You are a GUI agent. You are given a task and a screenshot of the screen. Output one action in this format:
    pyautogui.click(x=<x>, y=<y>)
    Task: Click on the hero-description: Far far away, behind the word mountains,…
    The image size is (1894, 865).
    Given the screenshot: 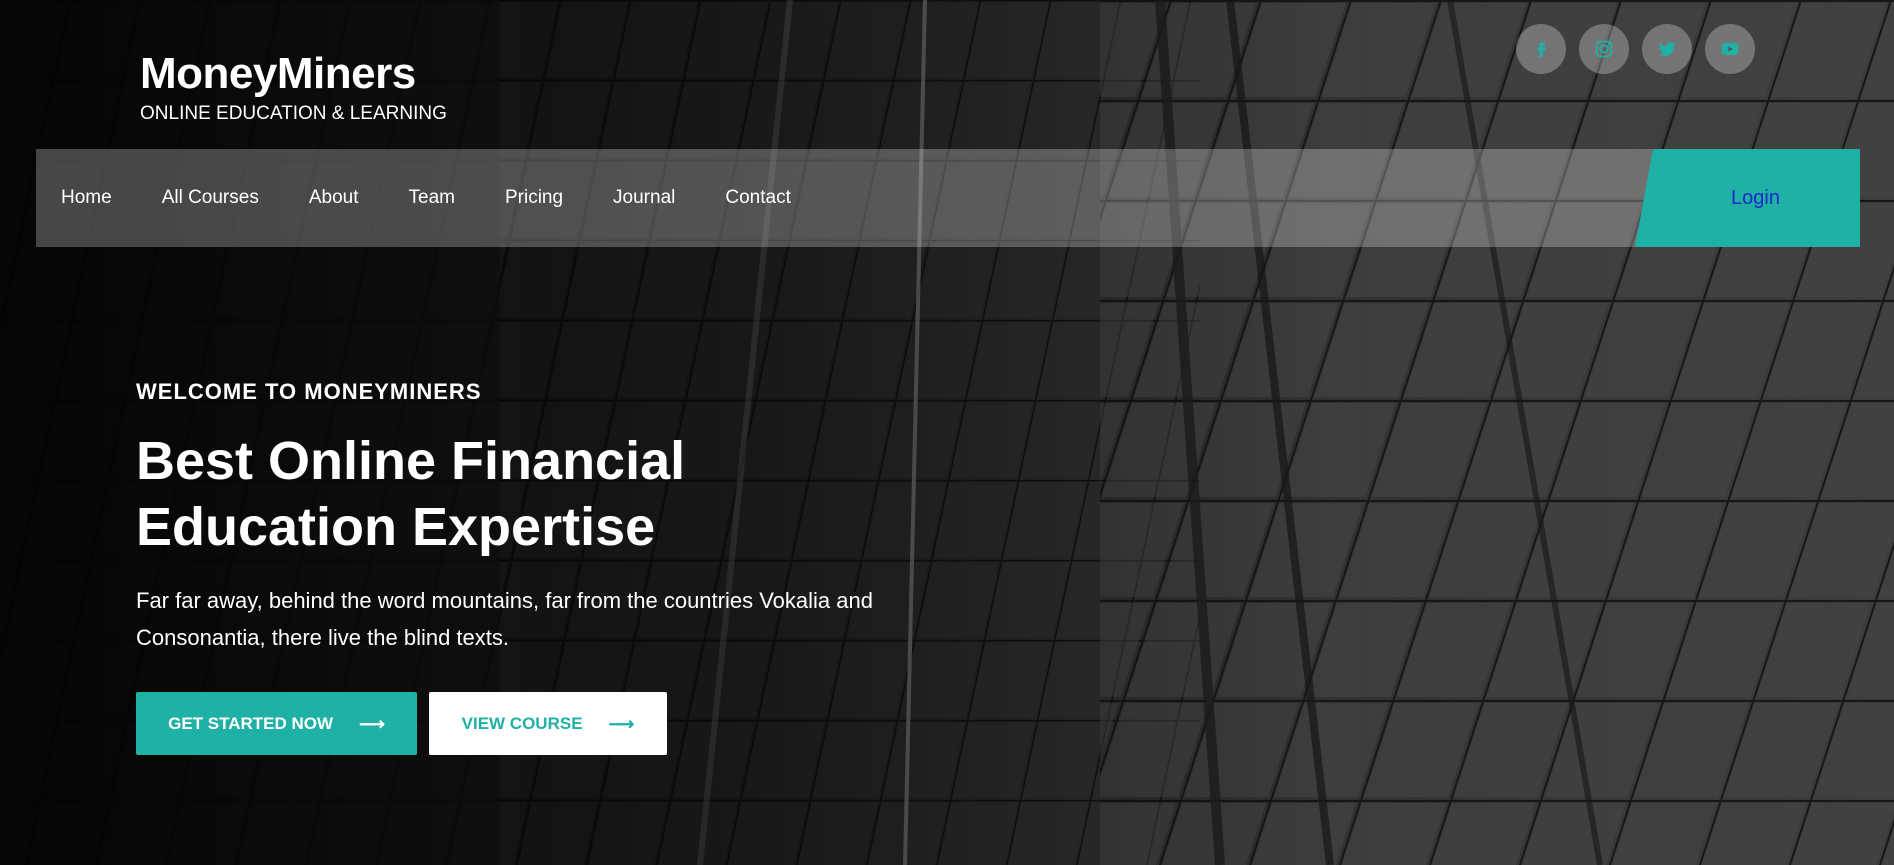 What is the action you would take?
    pyautogui.click(x=526, y=619)
    